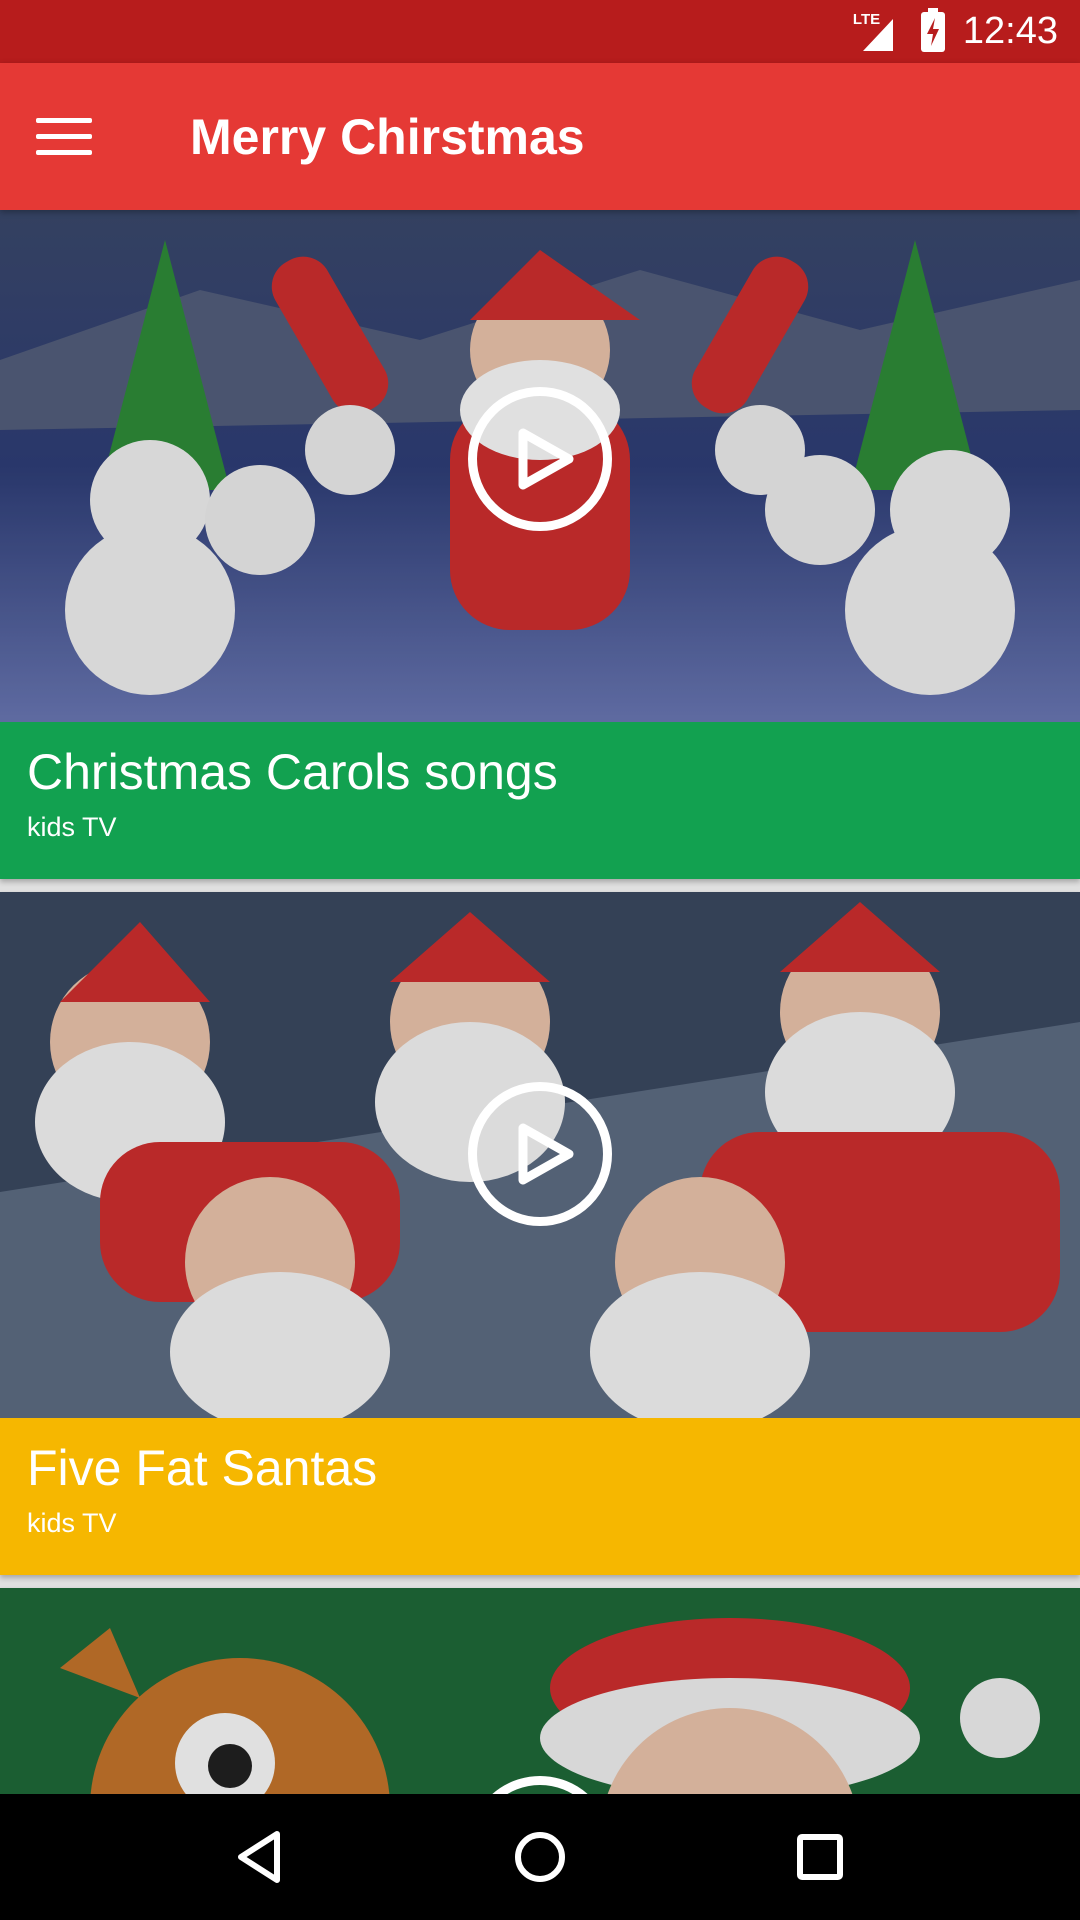  I want to click on network-type: LTE, so click(866, 19).